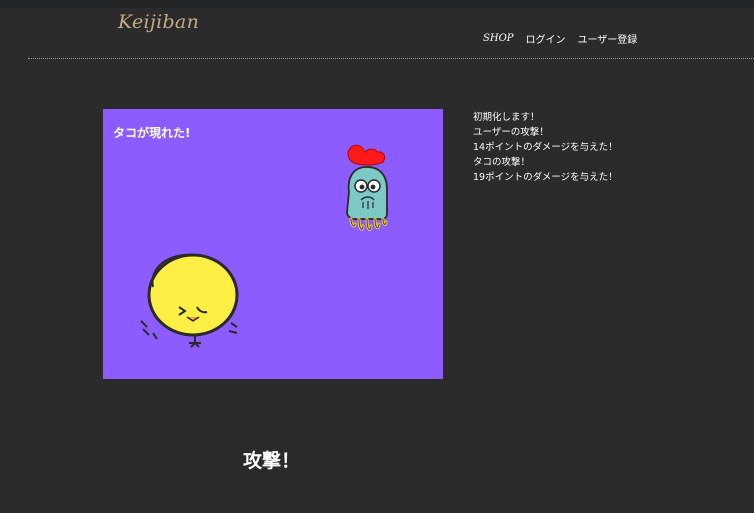 The width and height of the screenshot is (754, 513). What do you see at coordinates (506, 117) in the screenshot?
I see `log-entry: 初期化します！` at bounding box center [506, 117].